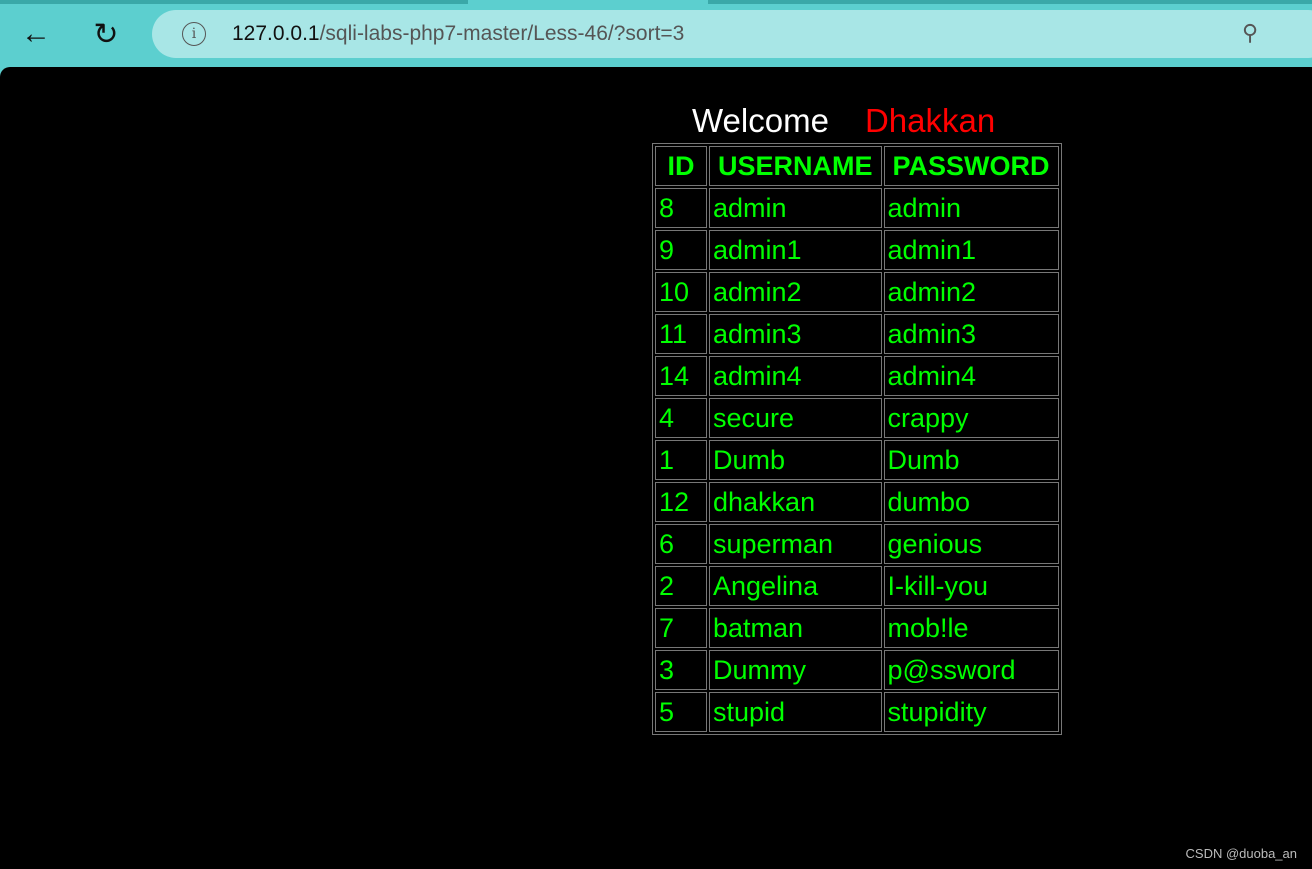 Image resolution: width=1312 pixels, height=869 pixels. Describe the element at coordinates (971, 544) in the screenshot. I see `table-cell: genious` at that location.